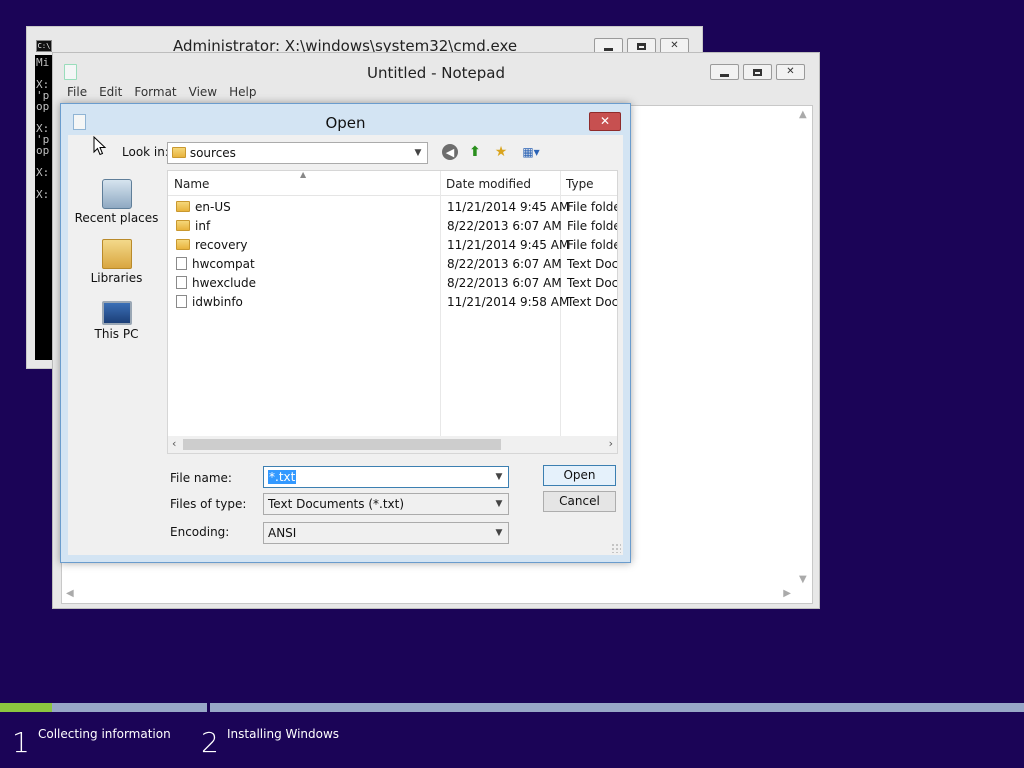 The image size is (1024, 768). Describe the element at coordinates (579, 501) in the screenshot. I see `cancel-button: Cancel` at that location.